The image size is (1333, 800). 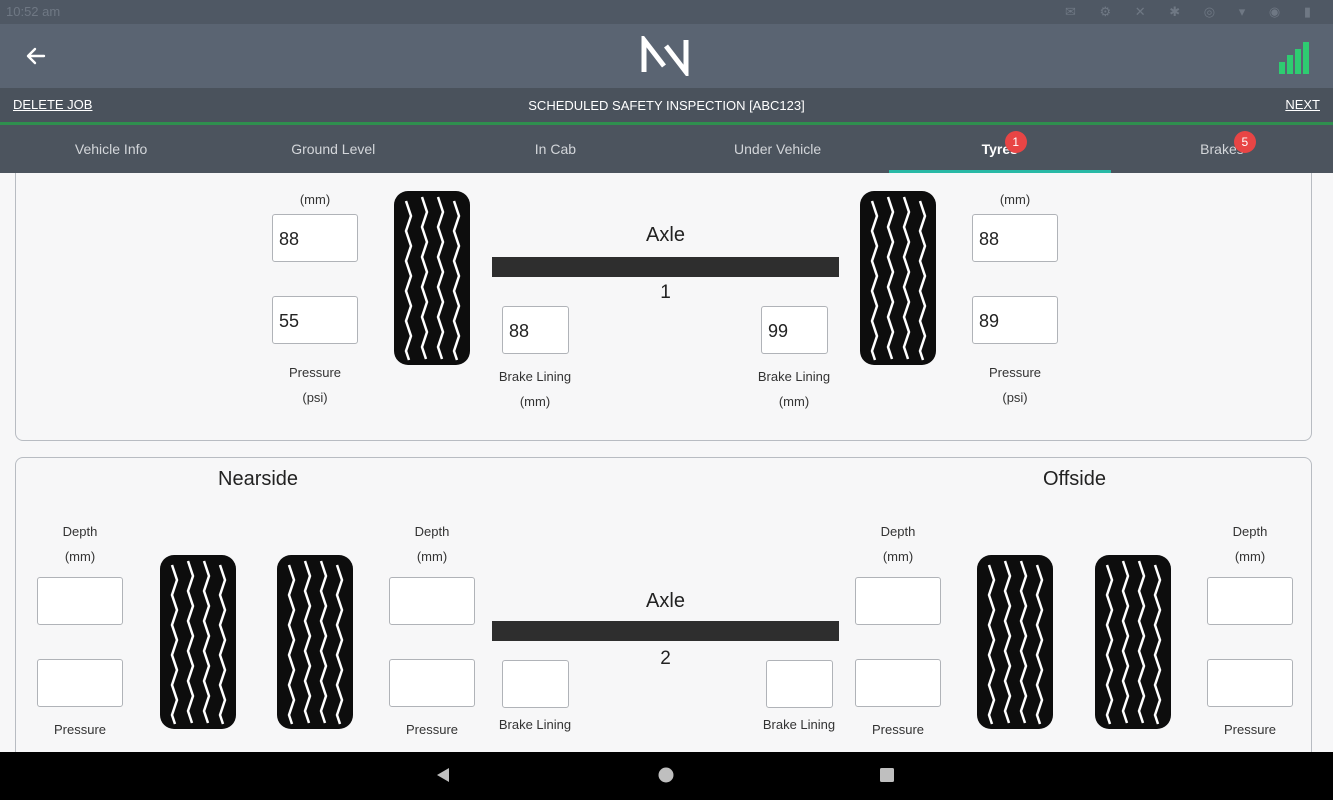 I want to click on axle-1-number: 1, so click(x=665, y=292).